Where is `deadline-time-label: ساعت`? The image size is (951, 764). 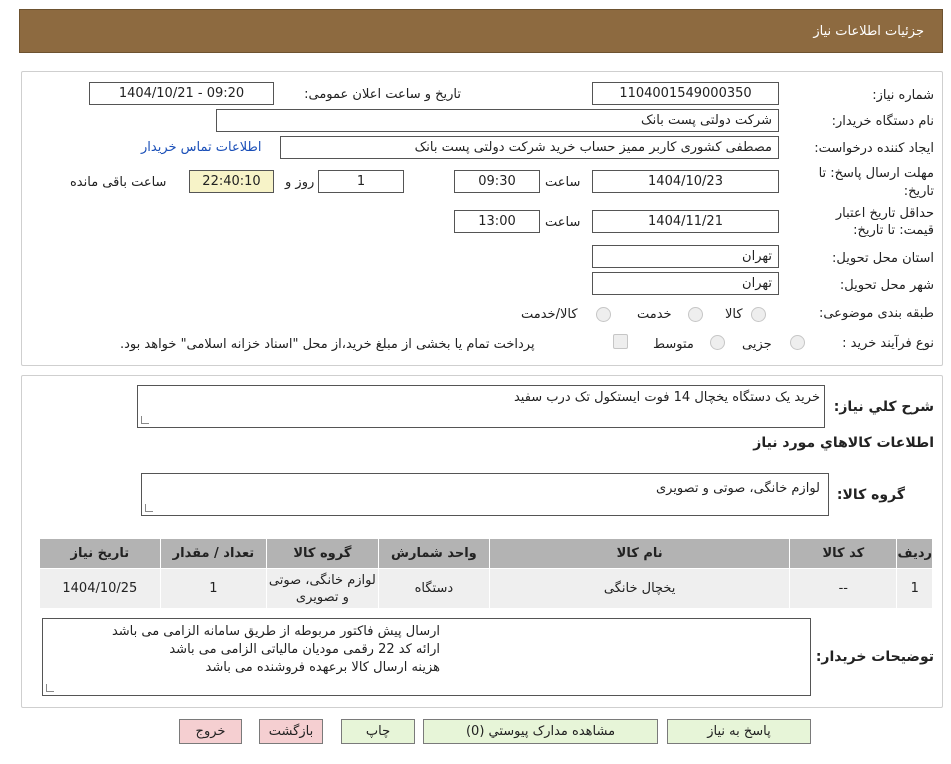
deadline-time-label: ساعت is located at coordinates (563, 182).